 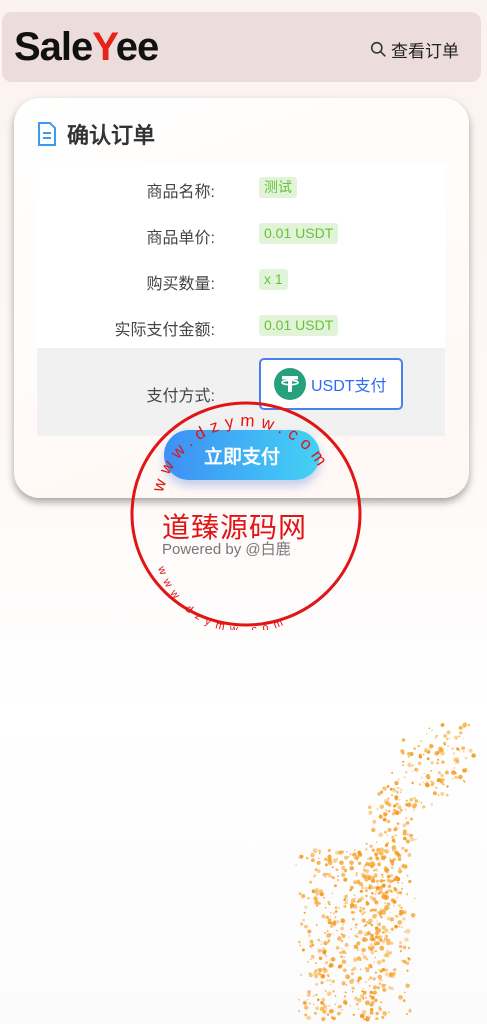 What do you see at coordinates (180, 284) in the screenshot?
I see `row-label: 购买数量:` at bounding box center [180, 284].